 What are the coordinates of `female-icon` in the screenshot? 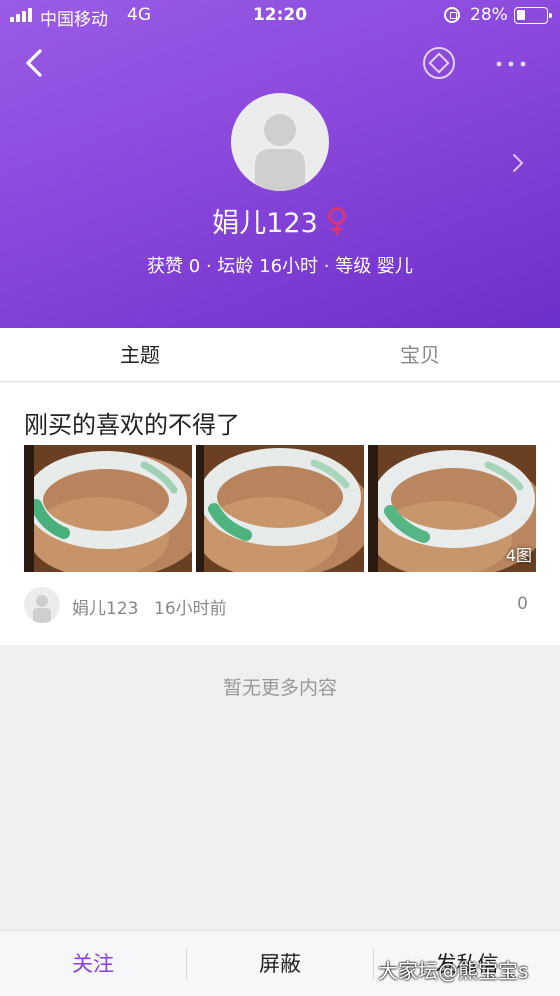 It's located at (337, 220).